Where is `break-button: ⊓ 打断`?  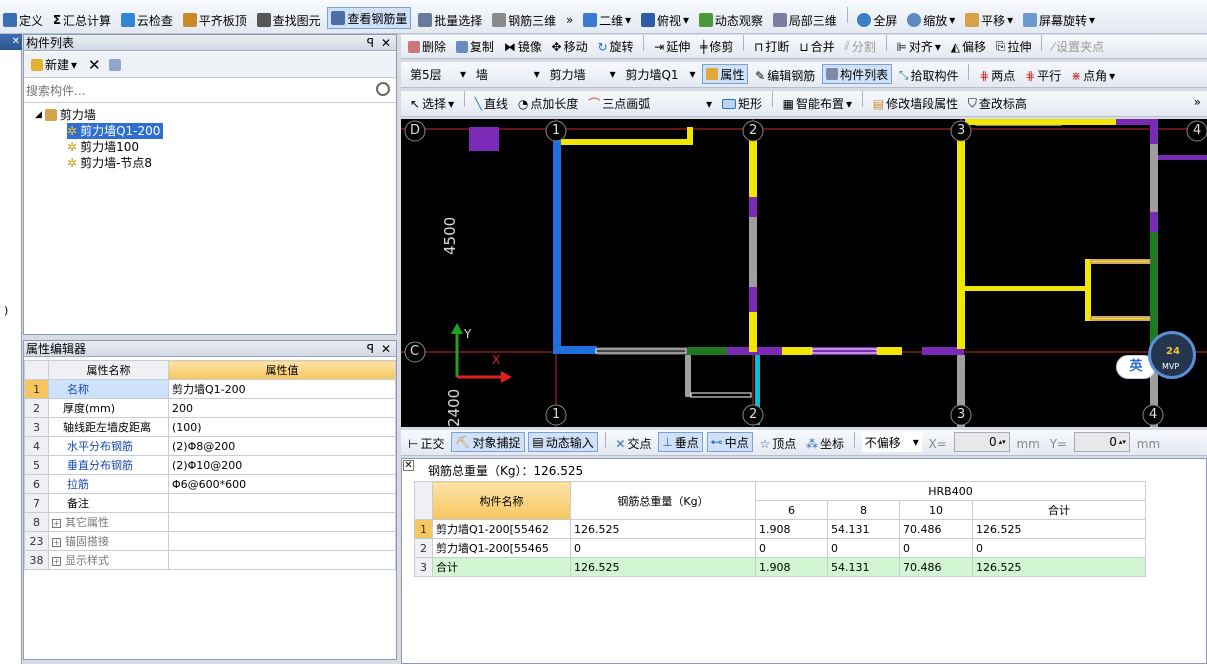
break-button: ⊓ 打断 is located at coordinates (771, 46).